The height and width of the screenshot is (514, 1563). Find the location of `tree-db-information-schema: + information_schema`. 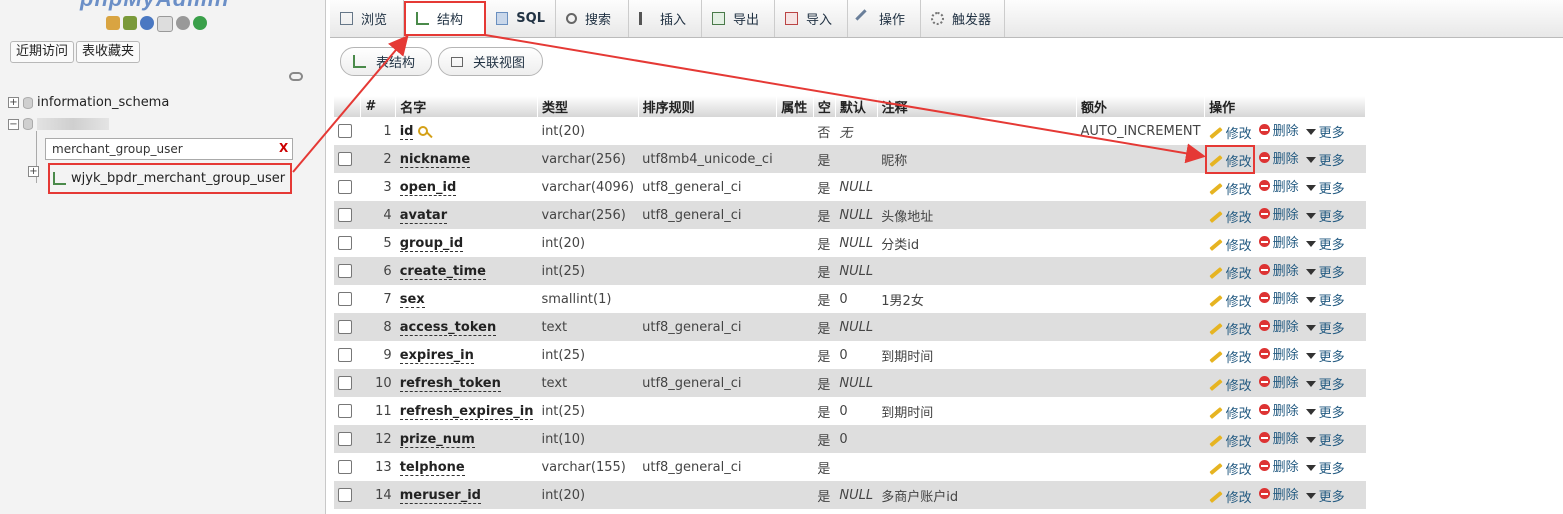

tree-db-information-schema: + information_schema is located at coordinates (88, 102).